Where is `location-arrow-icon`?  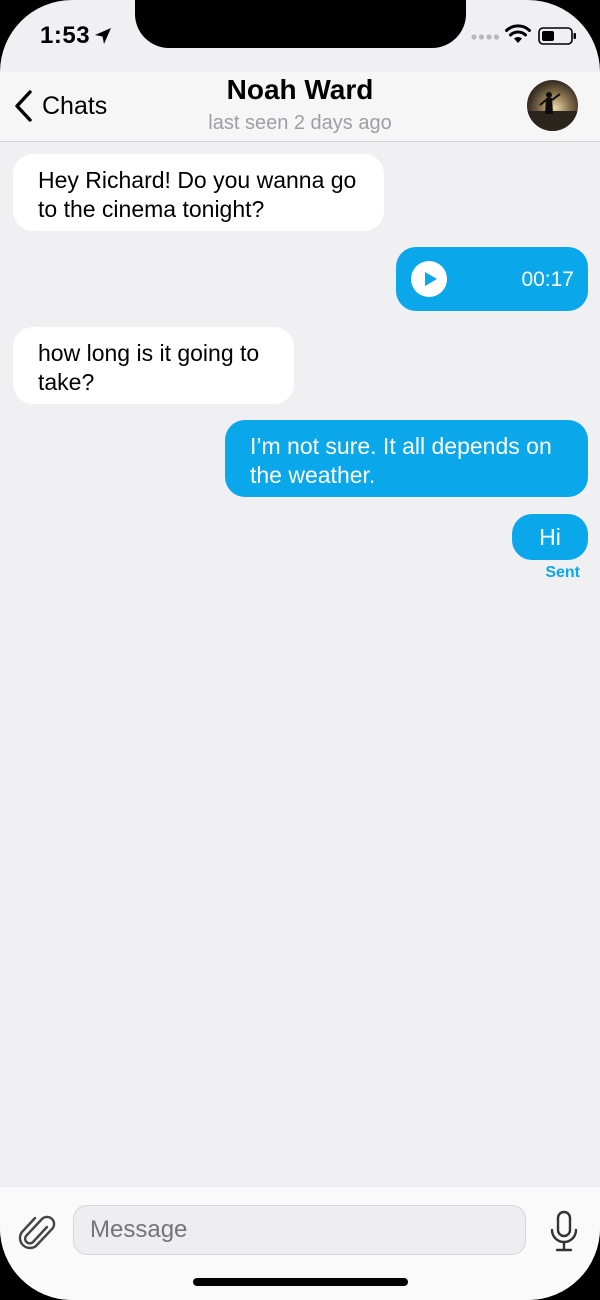
location-arrow-icon is located at coordinates (103, 36).